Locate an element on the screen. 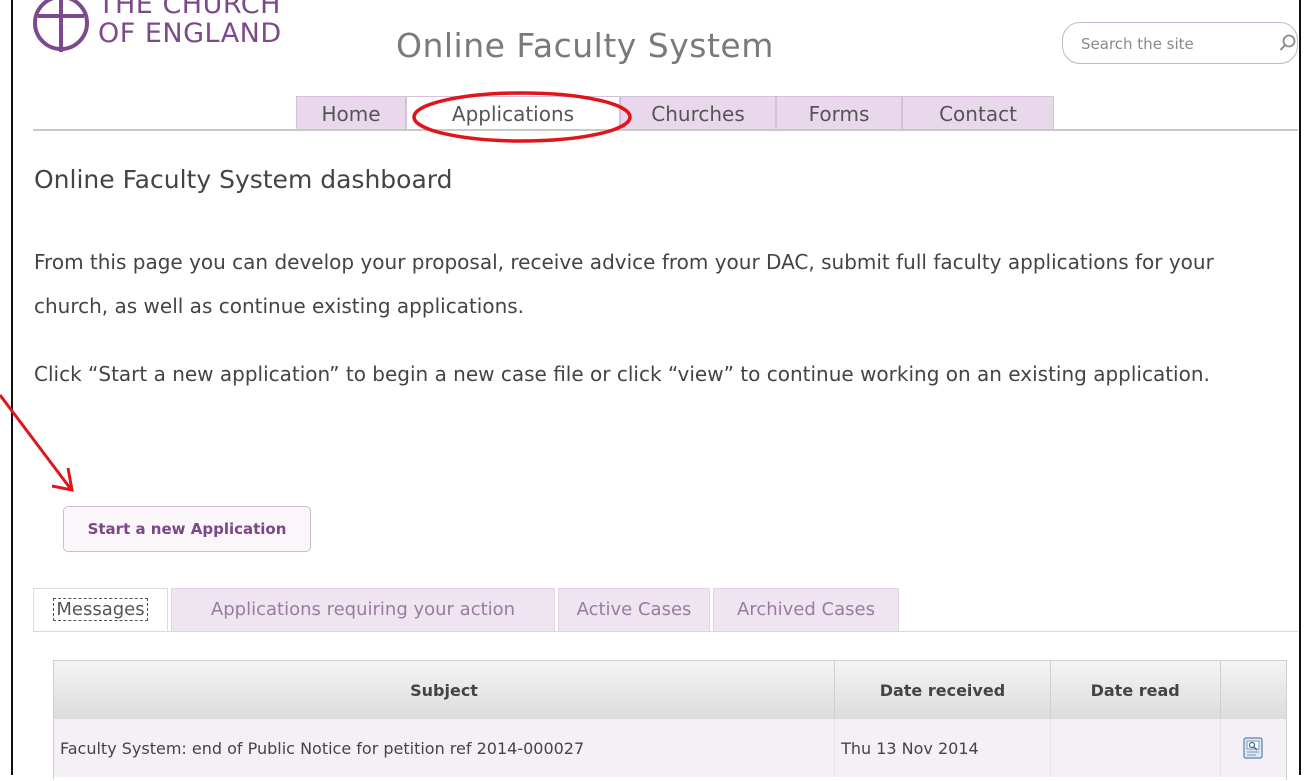 This screenshot has height=781, width=1306. column-header-subject: Subject is located at coordinates (445, 690).